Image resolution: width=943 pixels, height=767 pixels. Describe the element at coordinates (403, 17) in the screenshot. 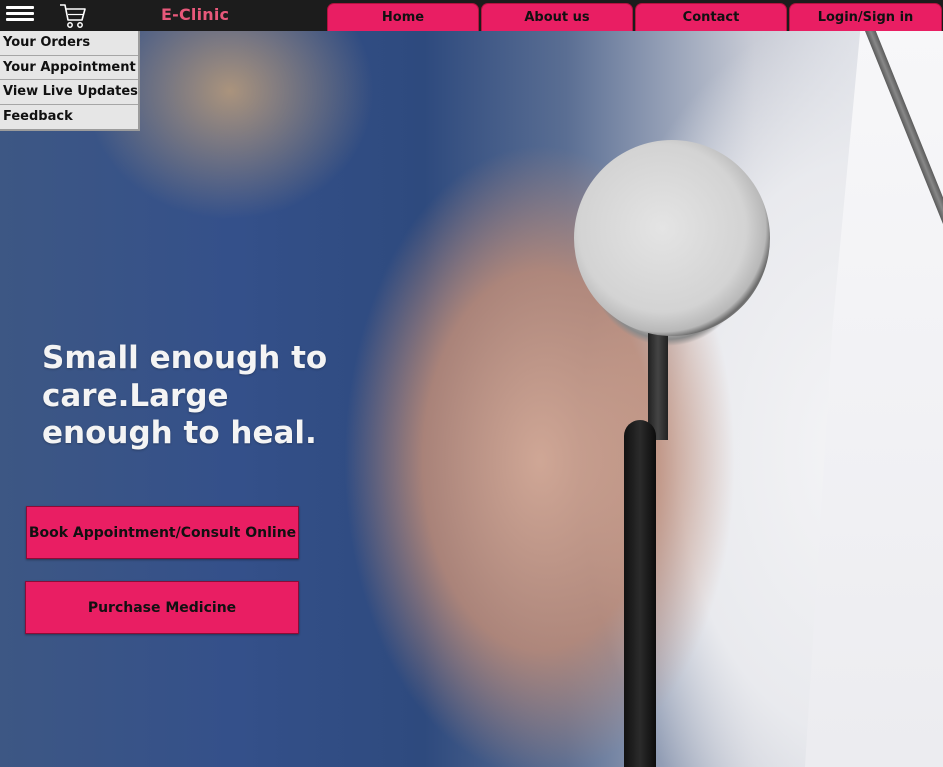

I see `nav-tab-home: Home` at that location.